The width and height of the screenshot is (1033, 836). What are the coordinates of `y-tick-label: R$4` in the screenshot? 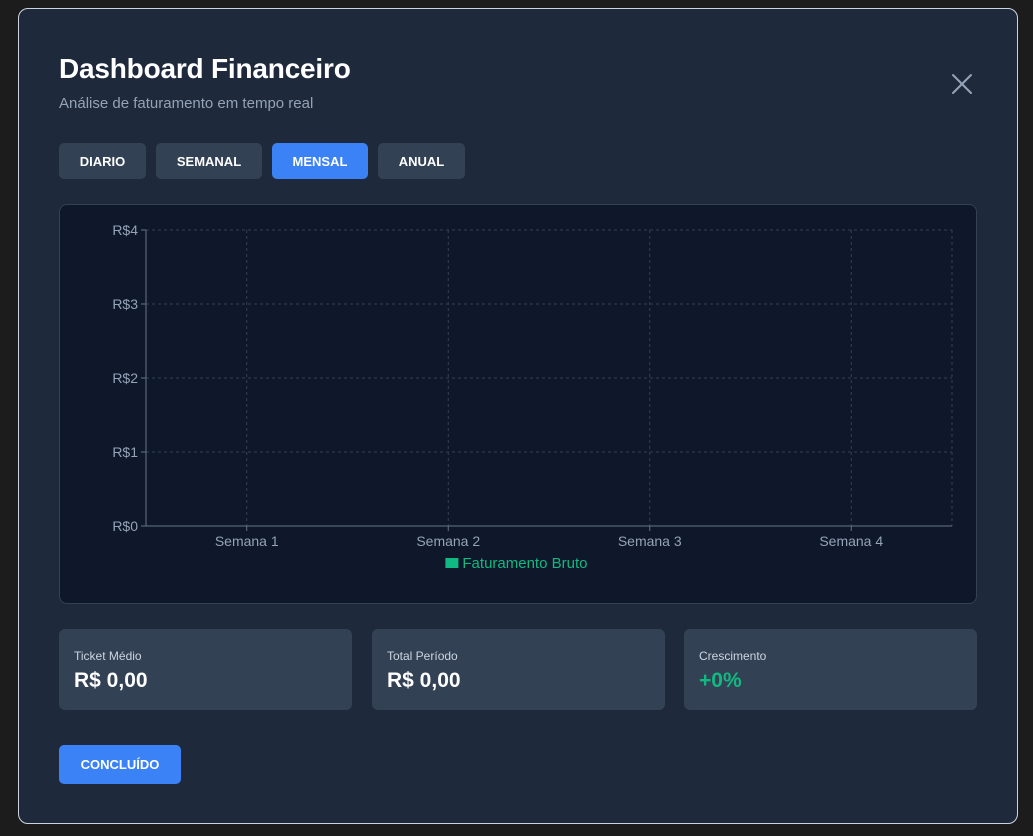 It's located at (125, 230).